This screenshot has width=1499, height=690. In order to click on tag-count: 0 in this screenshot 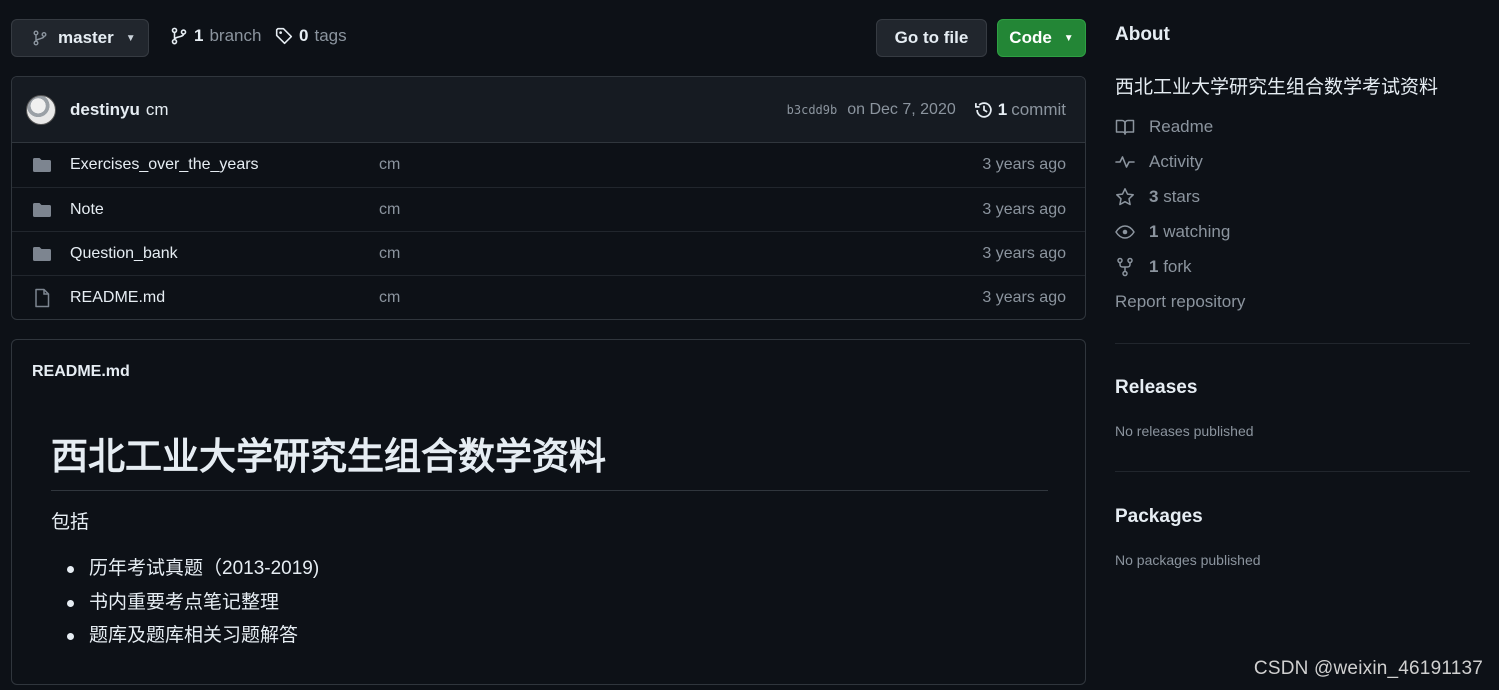, I will do `click(304, 35)`.